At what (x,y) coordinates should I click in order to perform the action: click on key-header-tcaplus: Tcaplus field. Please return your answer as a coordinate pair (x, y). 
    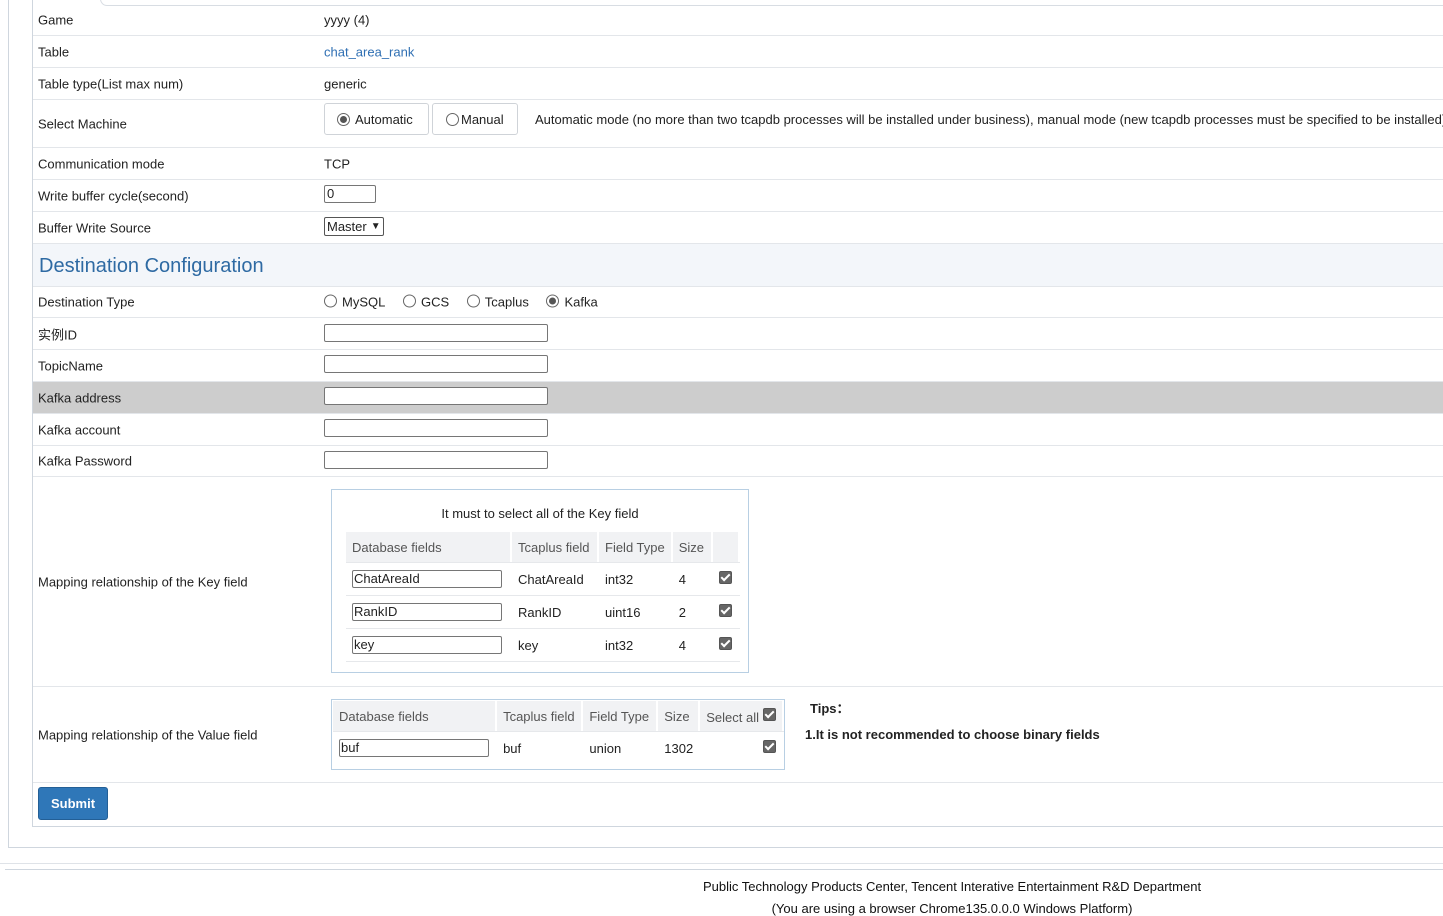
    Looking at the image, I should click on (555, 547).